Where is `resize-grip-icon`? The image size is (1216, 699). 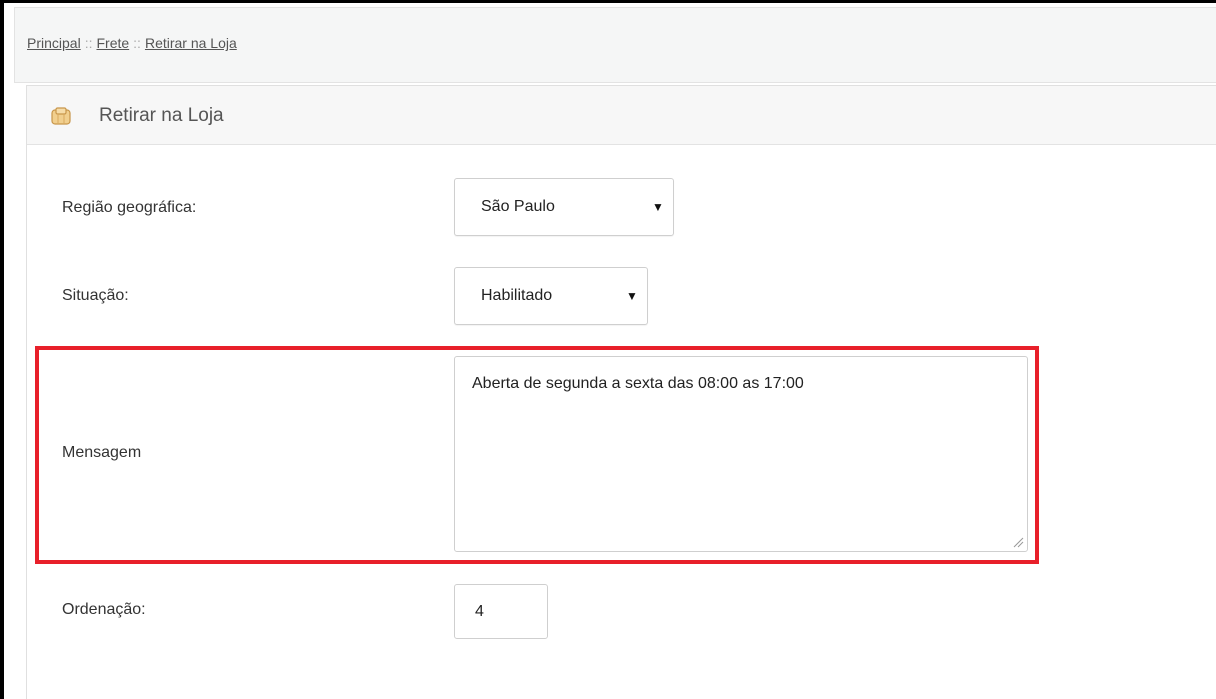
resize-grip-icon is located at coordinates (1017, 541).